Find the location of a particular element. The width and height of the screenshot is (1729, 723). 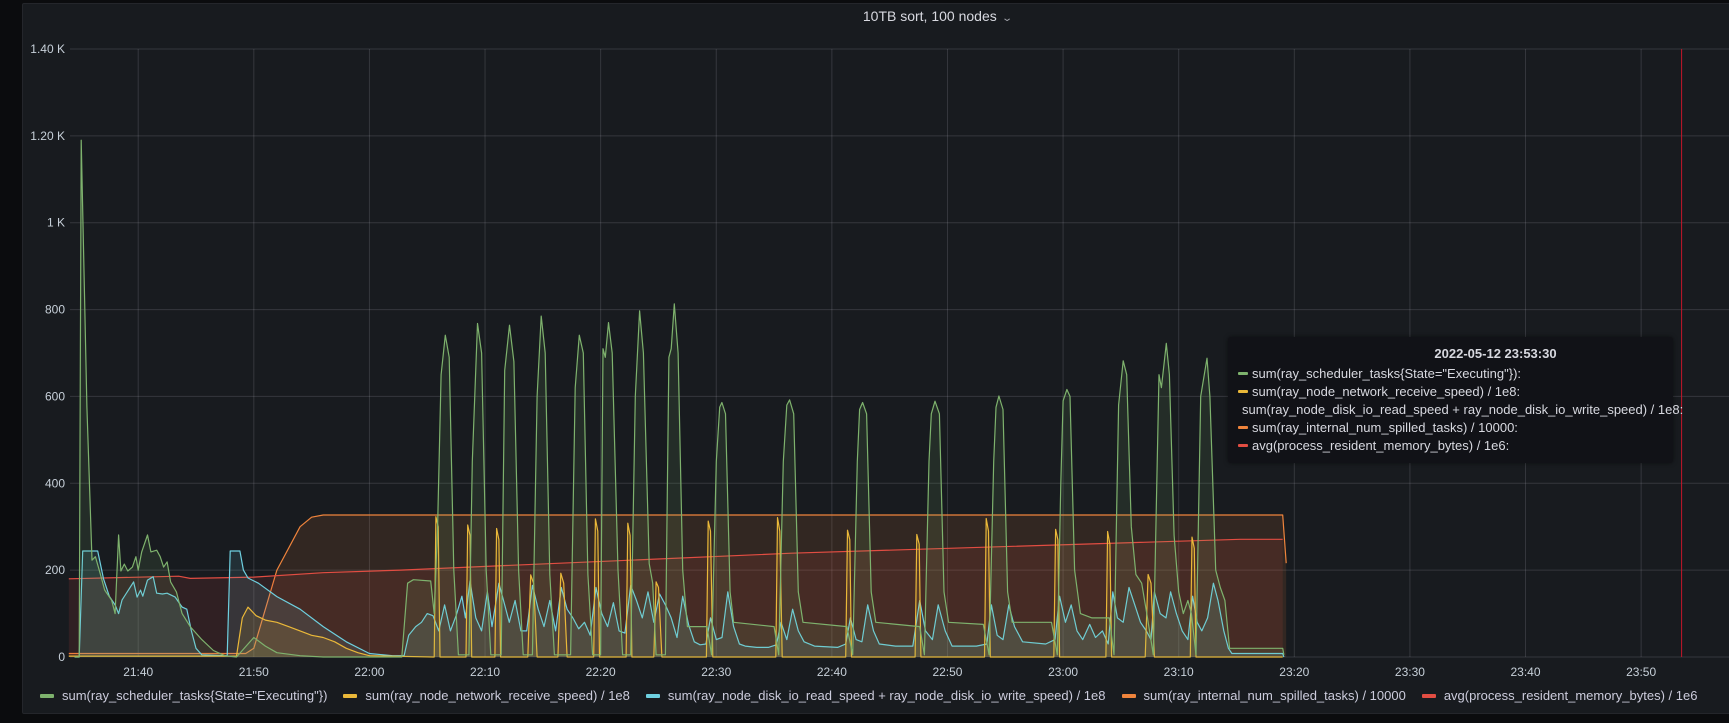

x-tick-label: 23:10 is located at coordinates (1179, 672).